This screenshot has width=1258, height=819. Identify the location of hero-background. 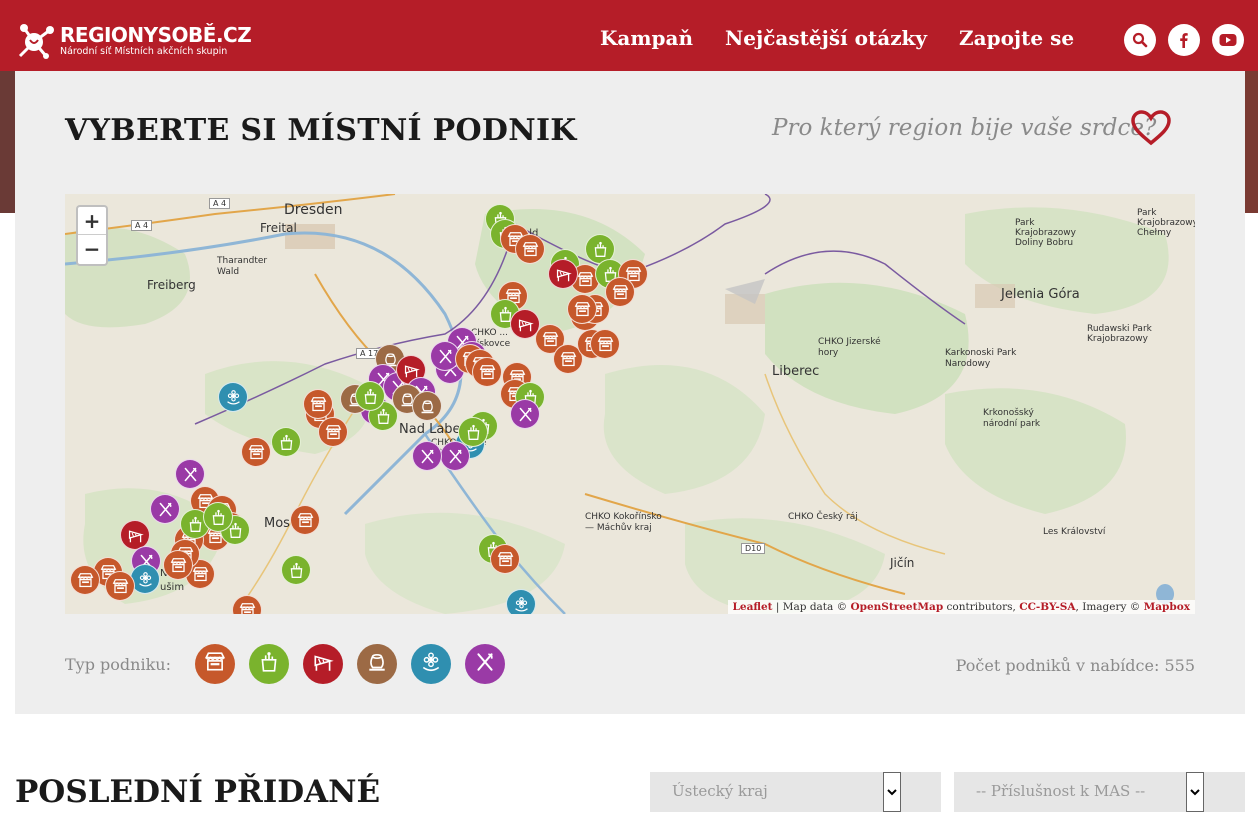
(8, 142).